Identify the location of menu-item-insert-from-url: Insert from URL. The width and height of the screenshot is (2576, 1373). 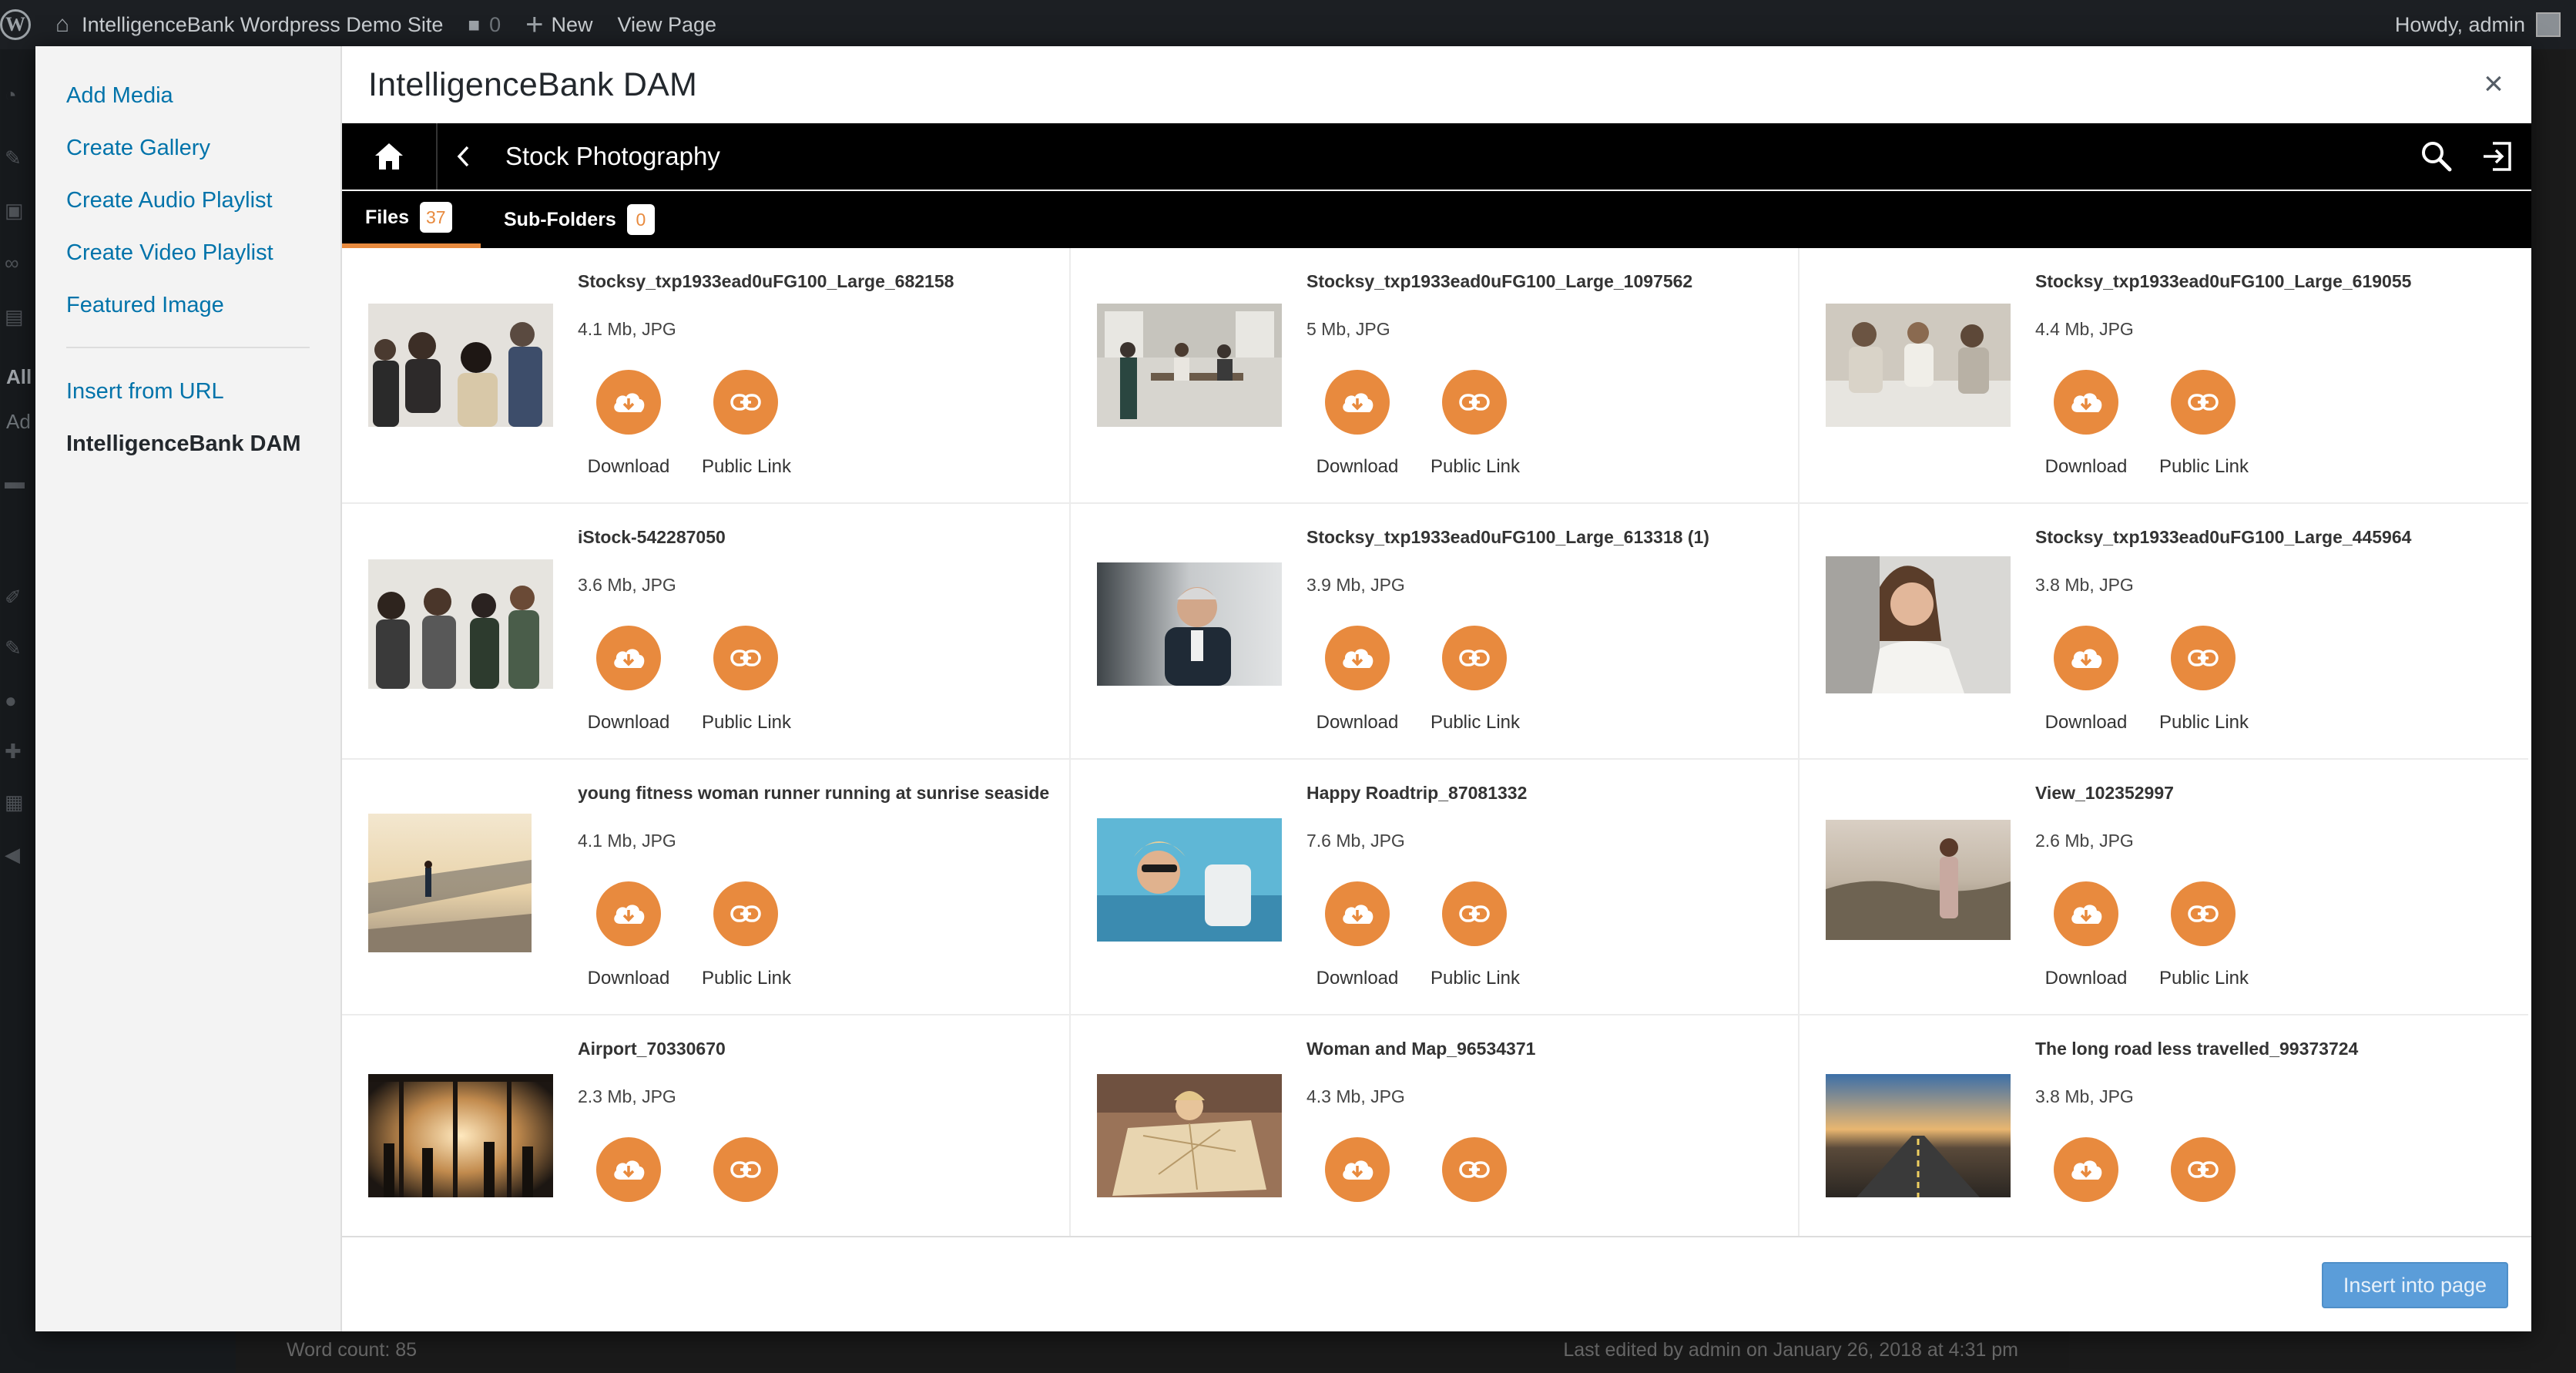
(187, 391).